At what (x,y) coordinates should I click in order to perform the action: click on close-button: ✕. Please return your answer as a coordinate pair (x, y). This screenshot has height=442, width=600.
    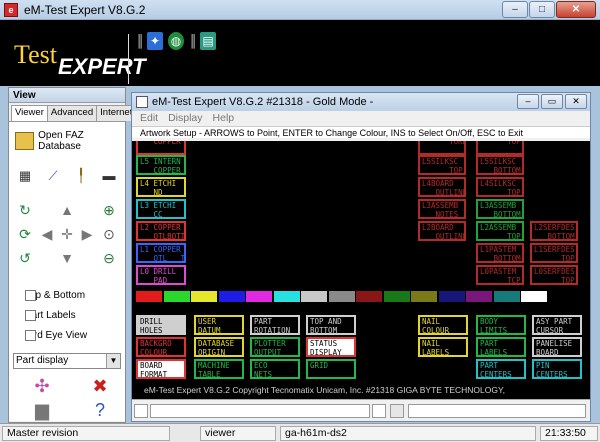
    Looking at the image, I should click on (576, 9).